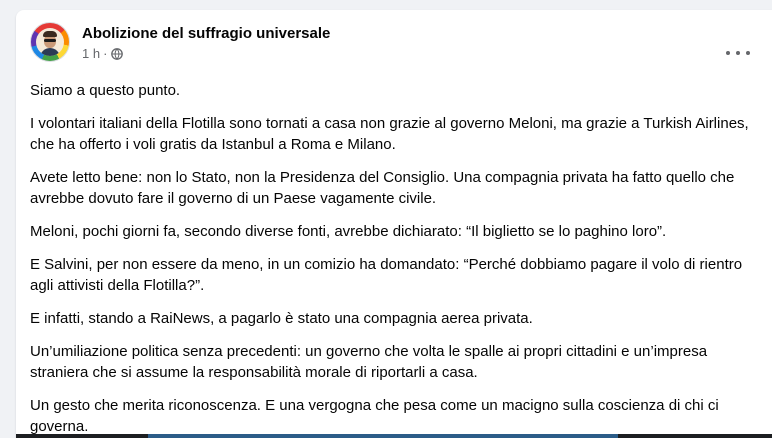 This screenshot has height=438, width=772. I want to click on avatar-glasses, so click(50, 40).